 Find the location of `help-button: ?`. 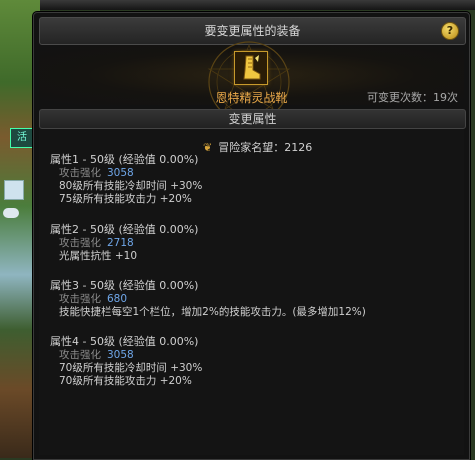

help-button: ? is located at coordinates (450, 31).